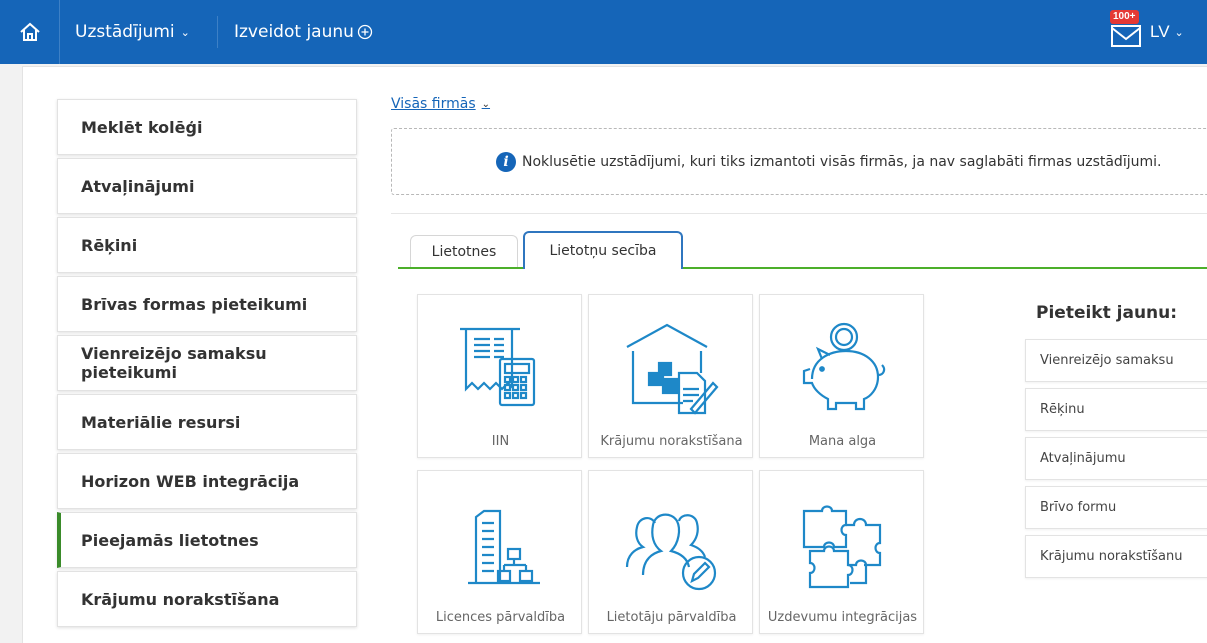 Image resolution: width=1207 pixels, height=643 pixels. Describe the element at coordinates (180, 599) in the screenshot. I see `sidebar-item-label: Krājumu norakstīšana` at that location.